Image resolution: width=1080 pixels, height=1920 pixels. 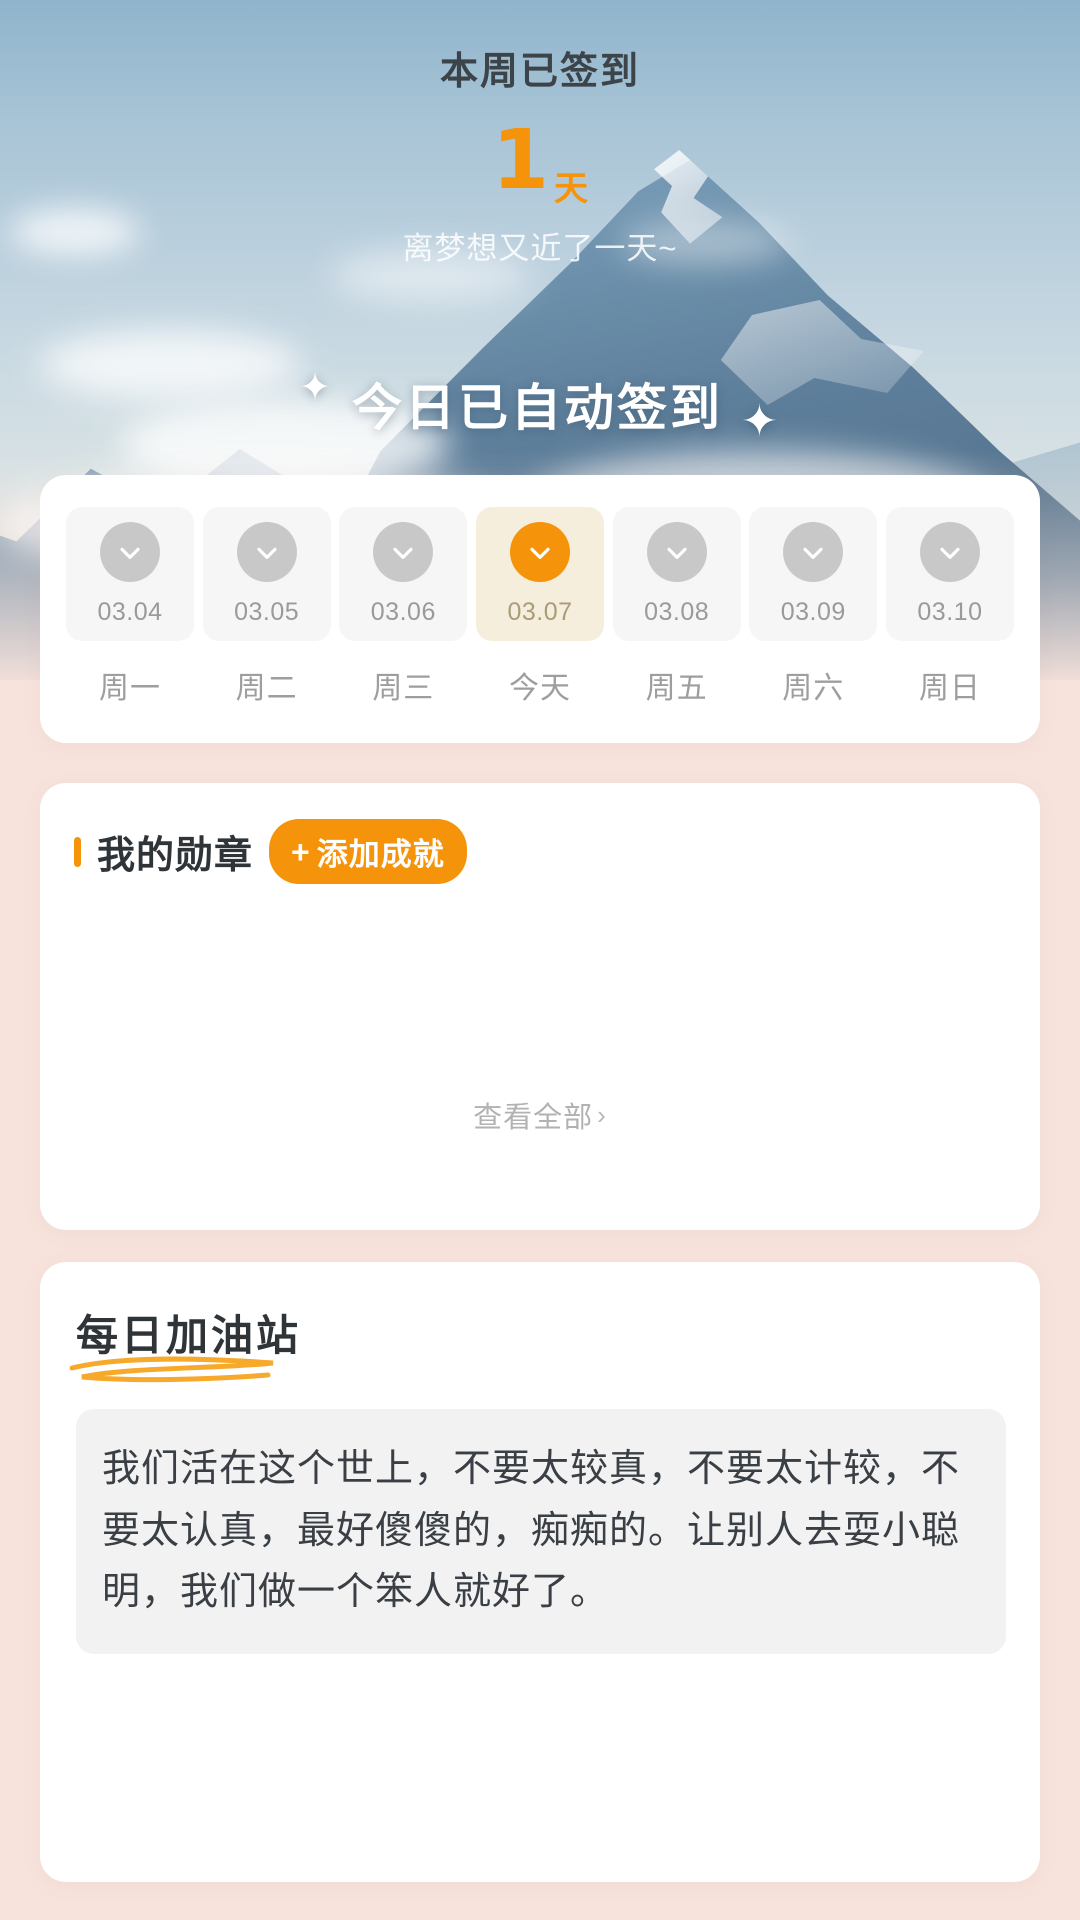 What do you see at coordinates (267, 611) in the screenshot?
I see `day-date-label: 03.05` at bounding box center [267, 611].